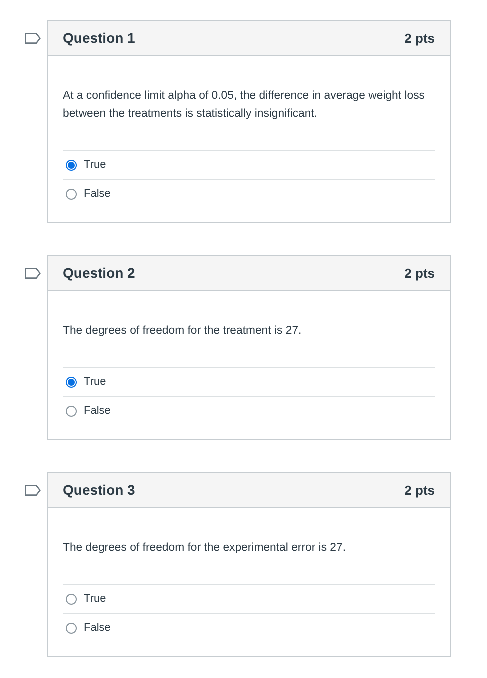  Describe the element at coordinates (244, 105) in the screenshot. I see `question-text: At a confidence limit alpha of 0.05, the difference in average weight loss between the treatments is statistically insignificant.` at that location.